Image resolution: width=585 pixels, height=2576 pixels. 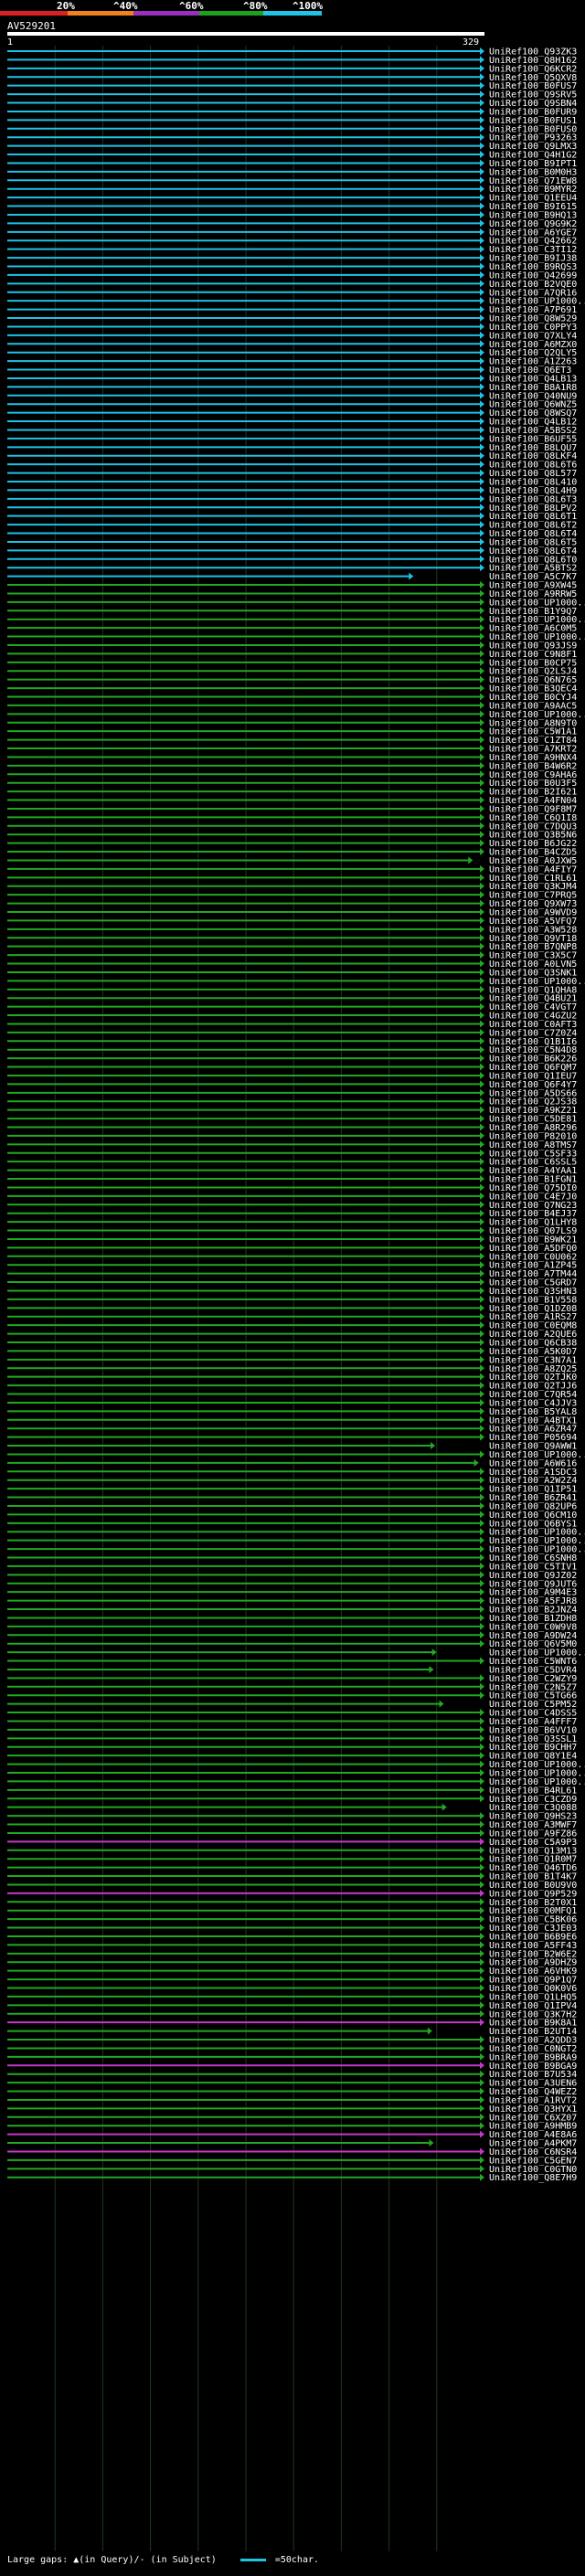 What do you see at coordinates (253, 2559) in the screenshot?
I see `scale-line` at bounding box center [253, 2559].